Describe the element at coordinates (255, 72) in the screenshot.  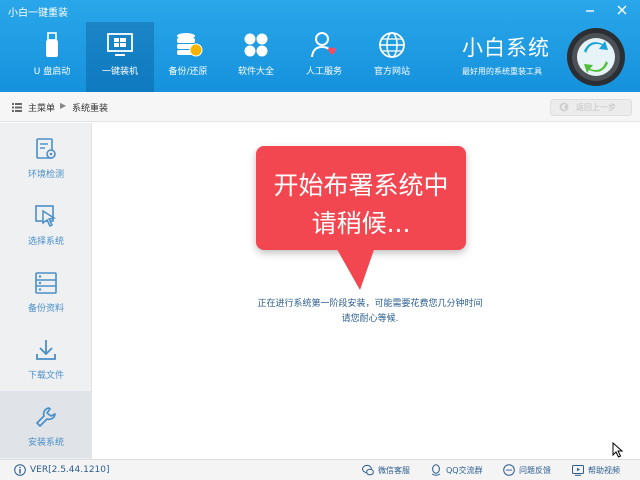
I see `nav-label: 软件大全` at that location.